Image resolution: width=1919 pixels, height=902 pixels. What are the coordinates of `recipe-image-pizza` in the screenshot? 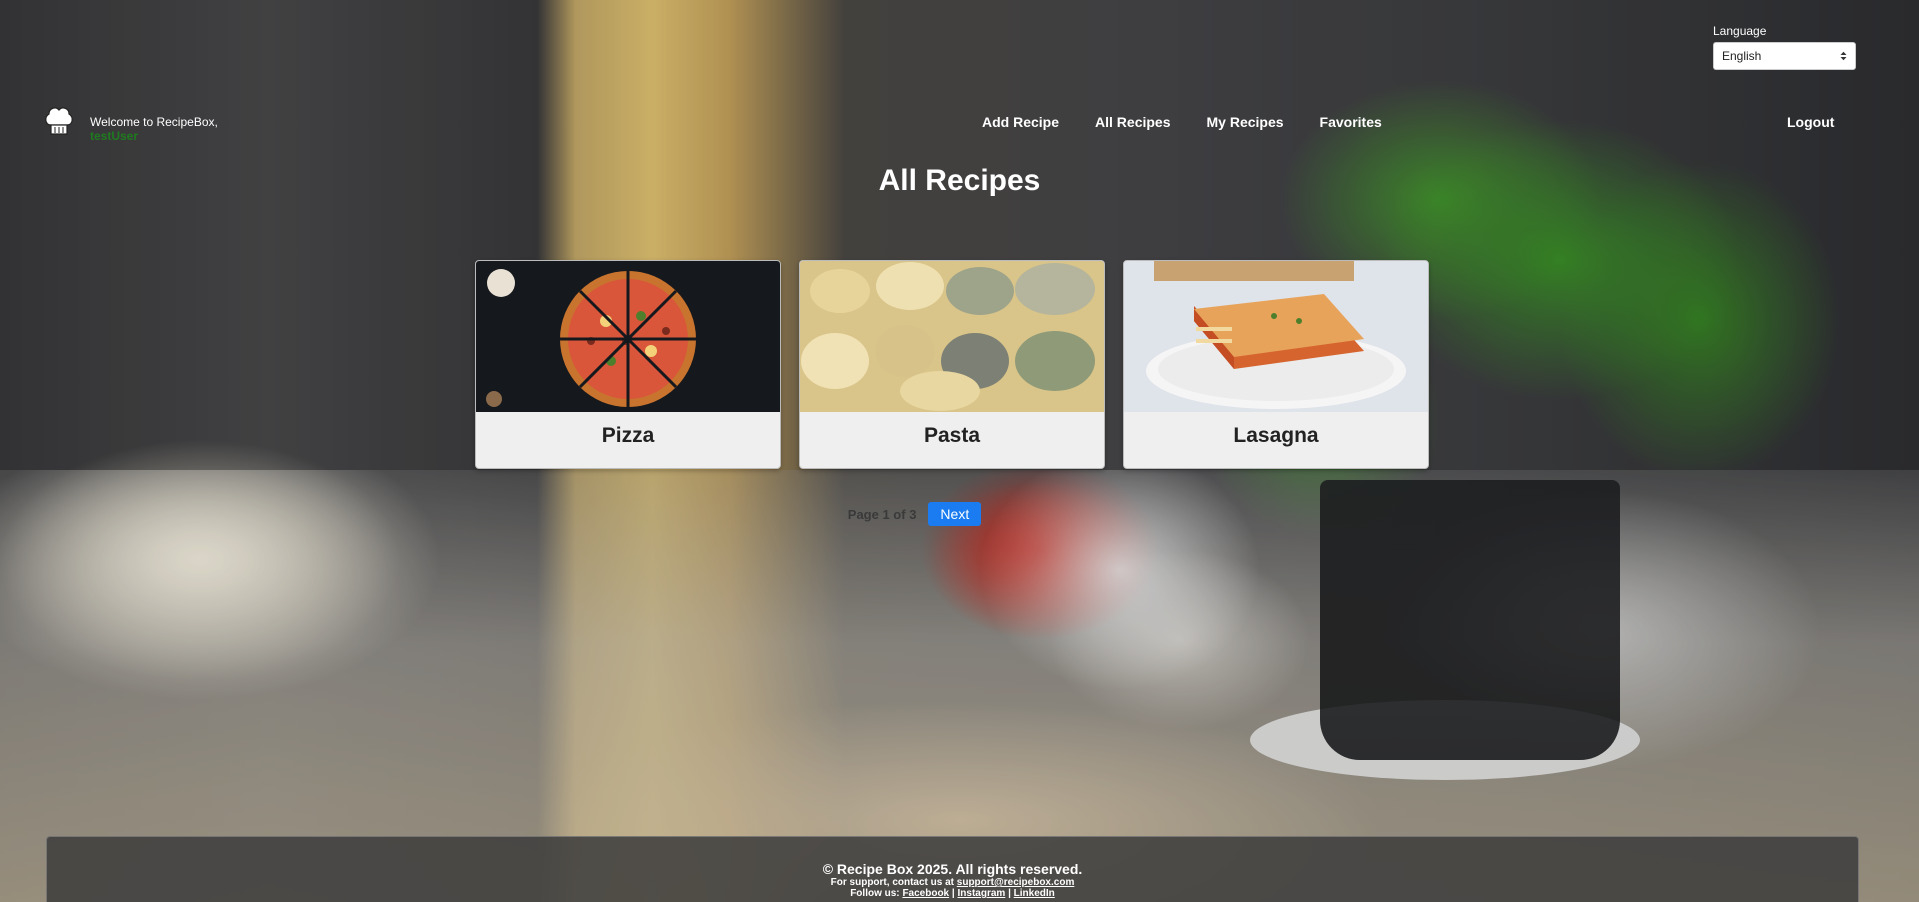 It's located at (628, 336).